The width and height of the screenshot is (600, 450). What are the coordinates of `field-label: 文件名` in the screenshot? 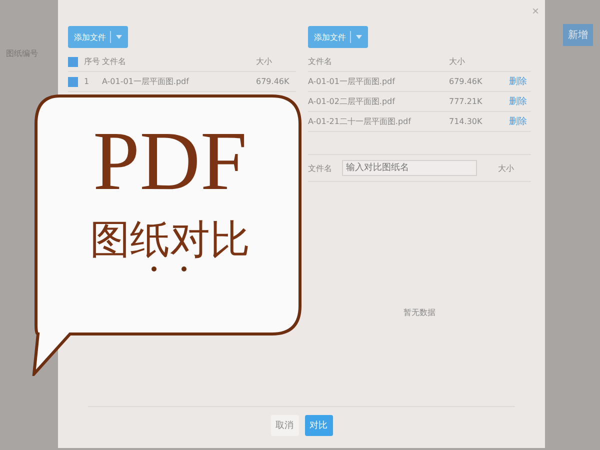 It's located at (320, 168).